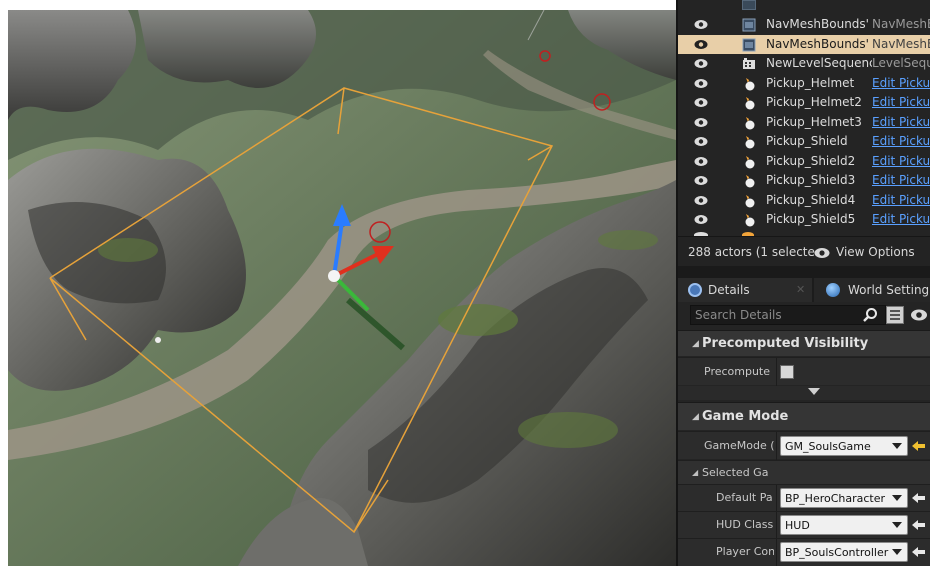  I want to click on search-icon, so click(870, 315).